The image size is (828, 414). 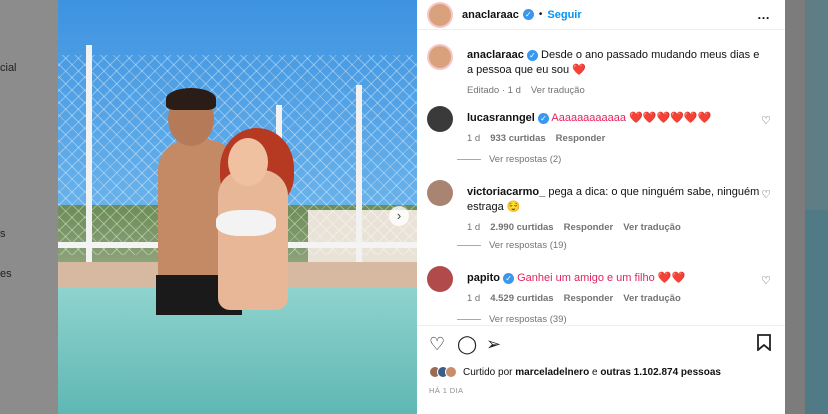 What do you see at coordinates (528, 319) in the screenshot?
I see `view-replies-label: Ver respostas (39)` at bounding box center [528, 319].